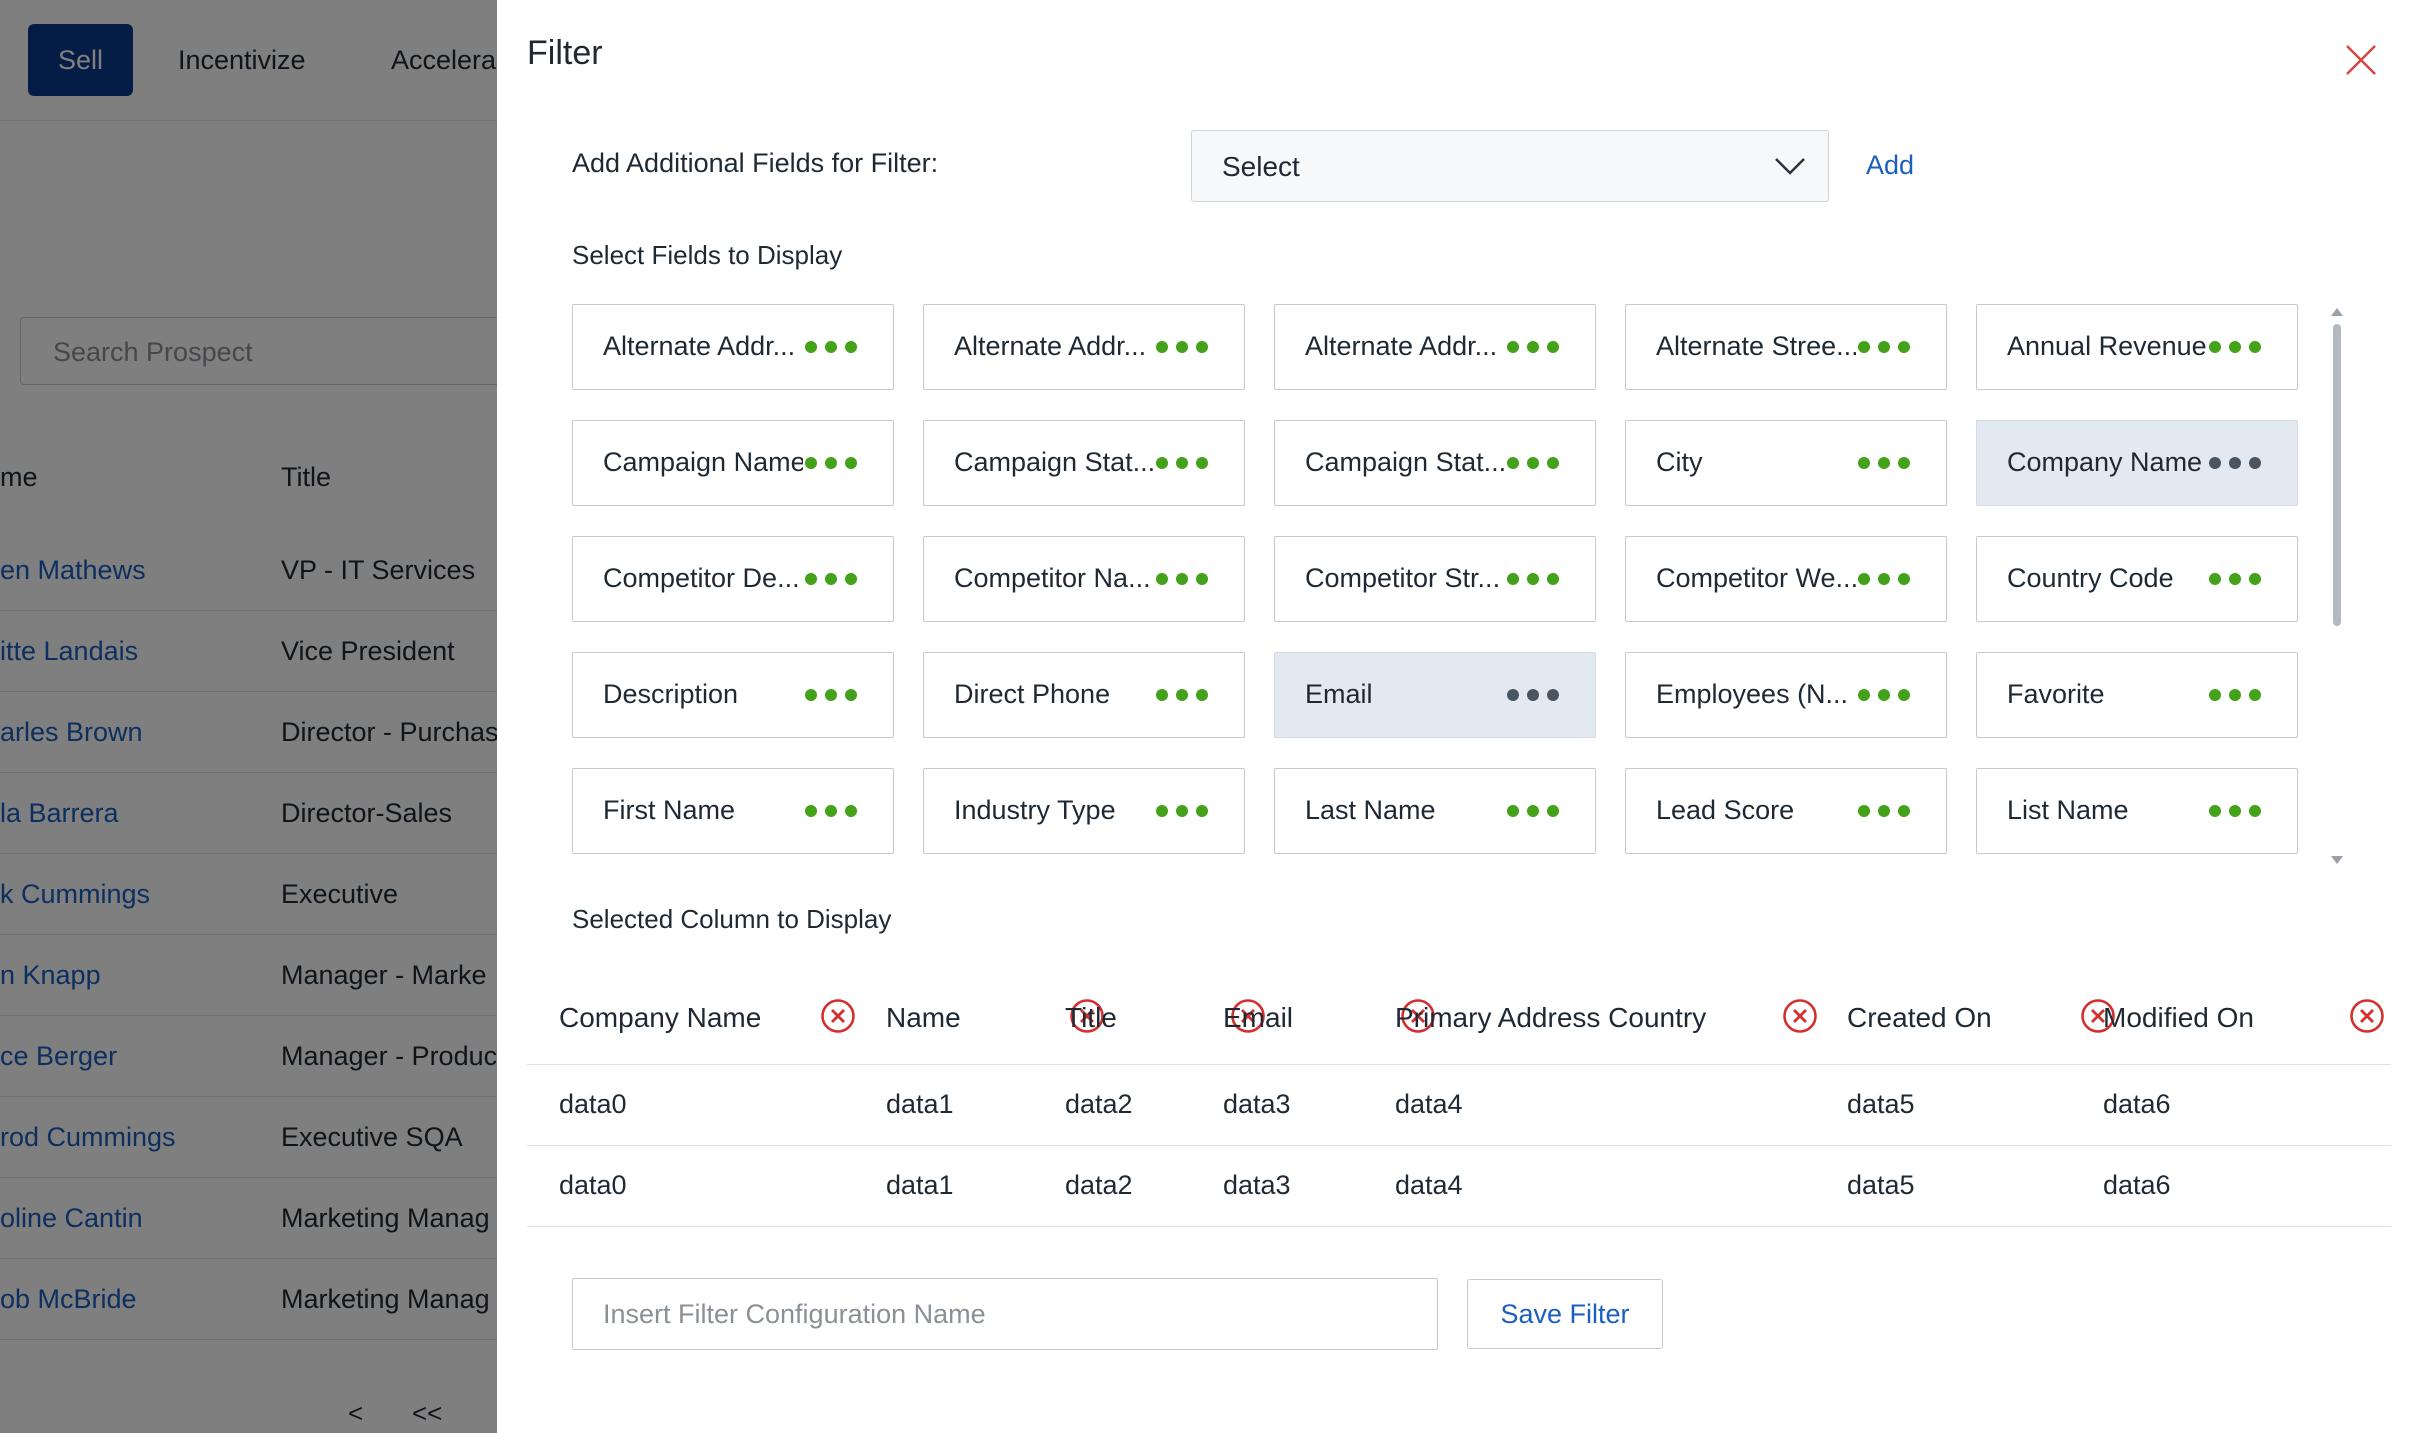 This screenshot has width=2417, height=1433. I want to click on field-label: Annual Revenue, so click(2107, 346).